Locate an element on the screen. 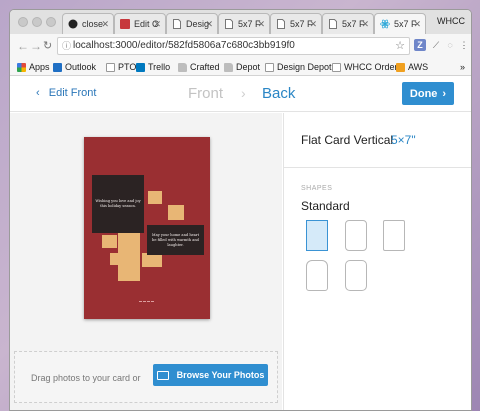 The image size is (480, 411). bookmark-item: Crafted is located at coordinates (199, 67).